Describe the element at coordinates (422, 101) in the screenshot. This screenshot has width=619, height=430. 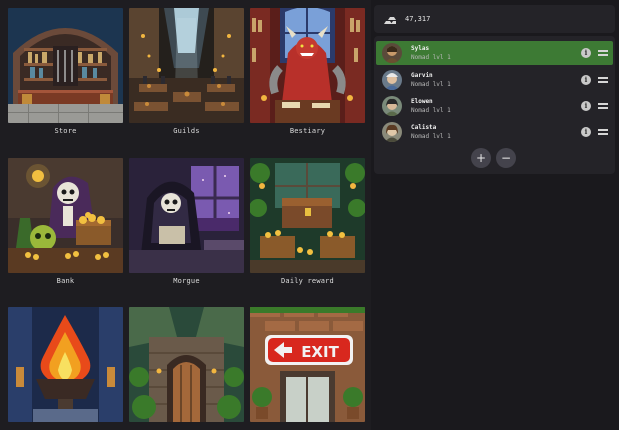
I see `member-name: Elowen` at that location.